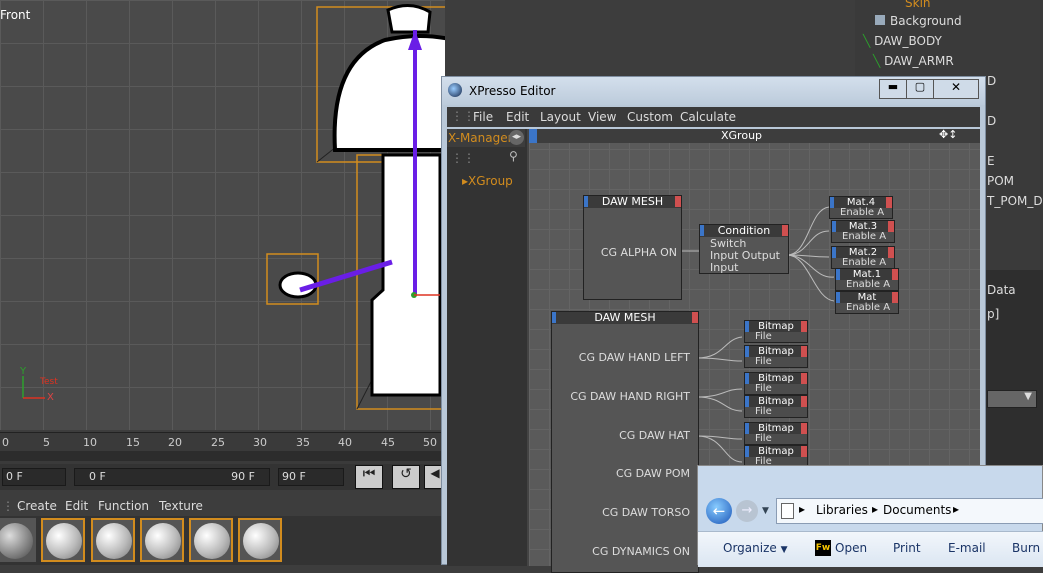  I want to click on tree-item-background: Background, so click(918, 21).